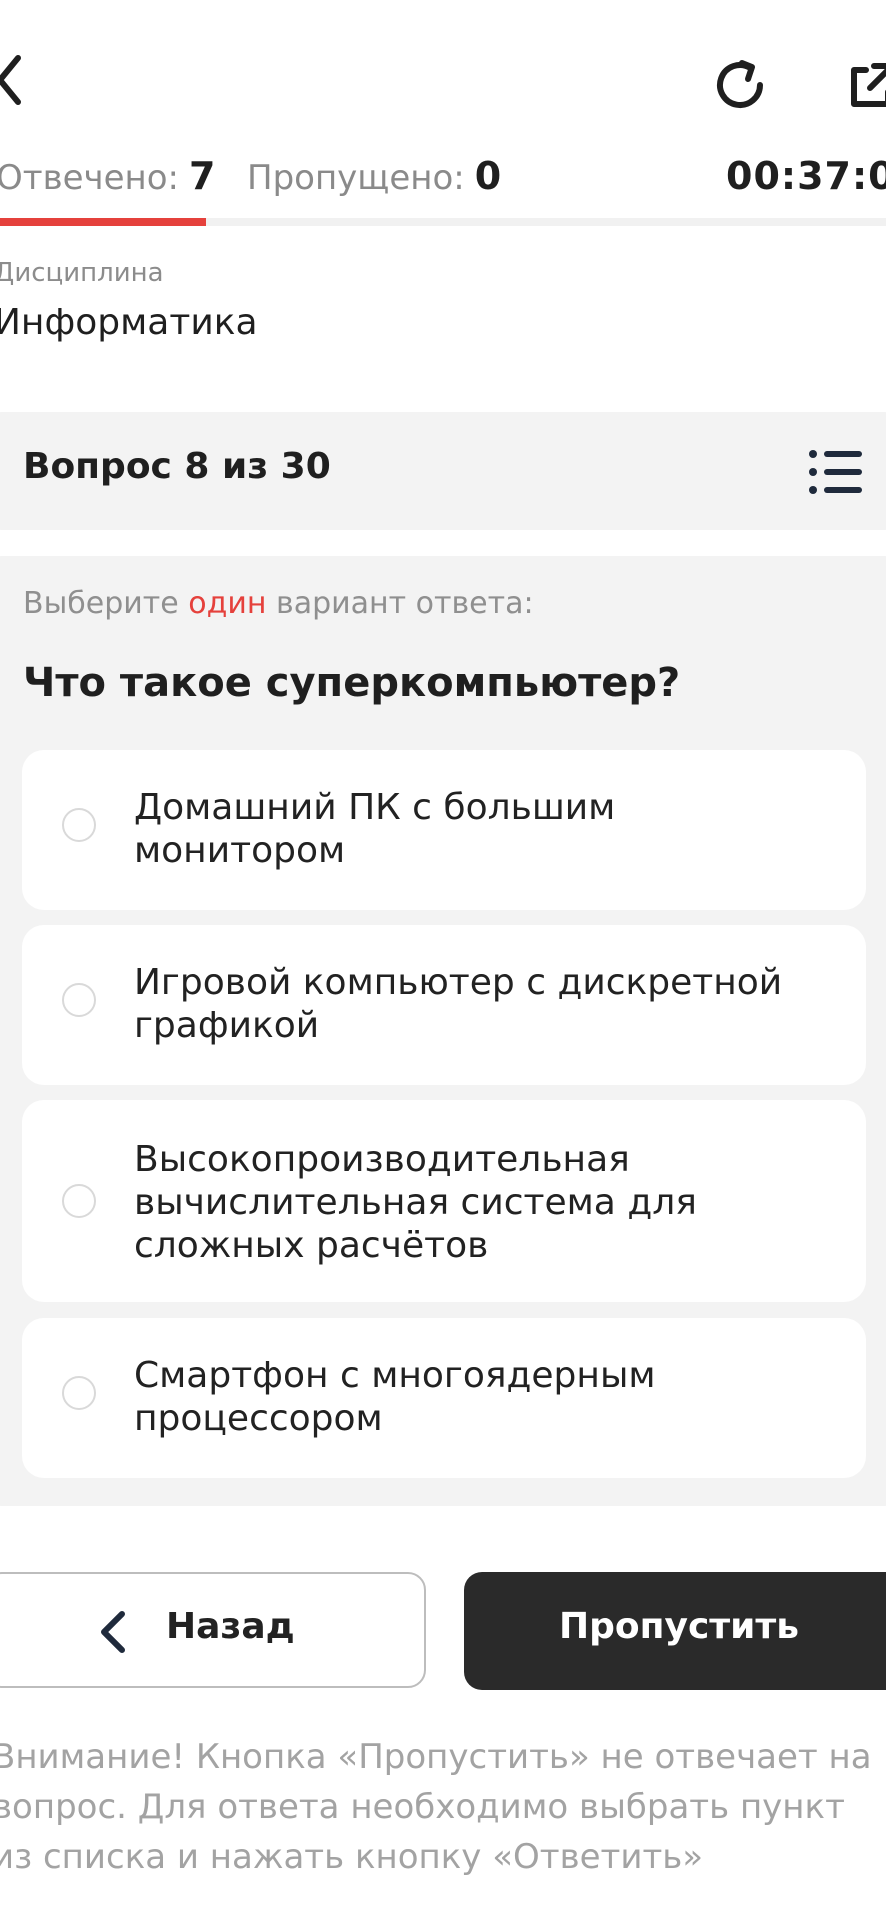  Describe the element at coordinates (129, 322) in the screenshot. I see `discipline-value: Информатика` at that location.